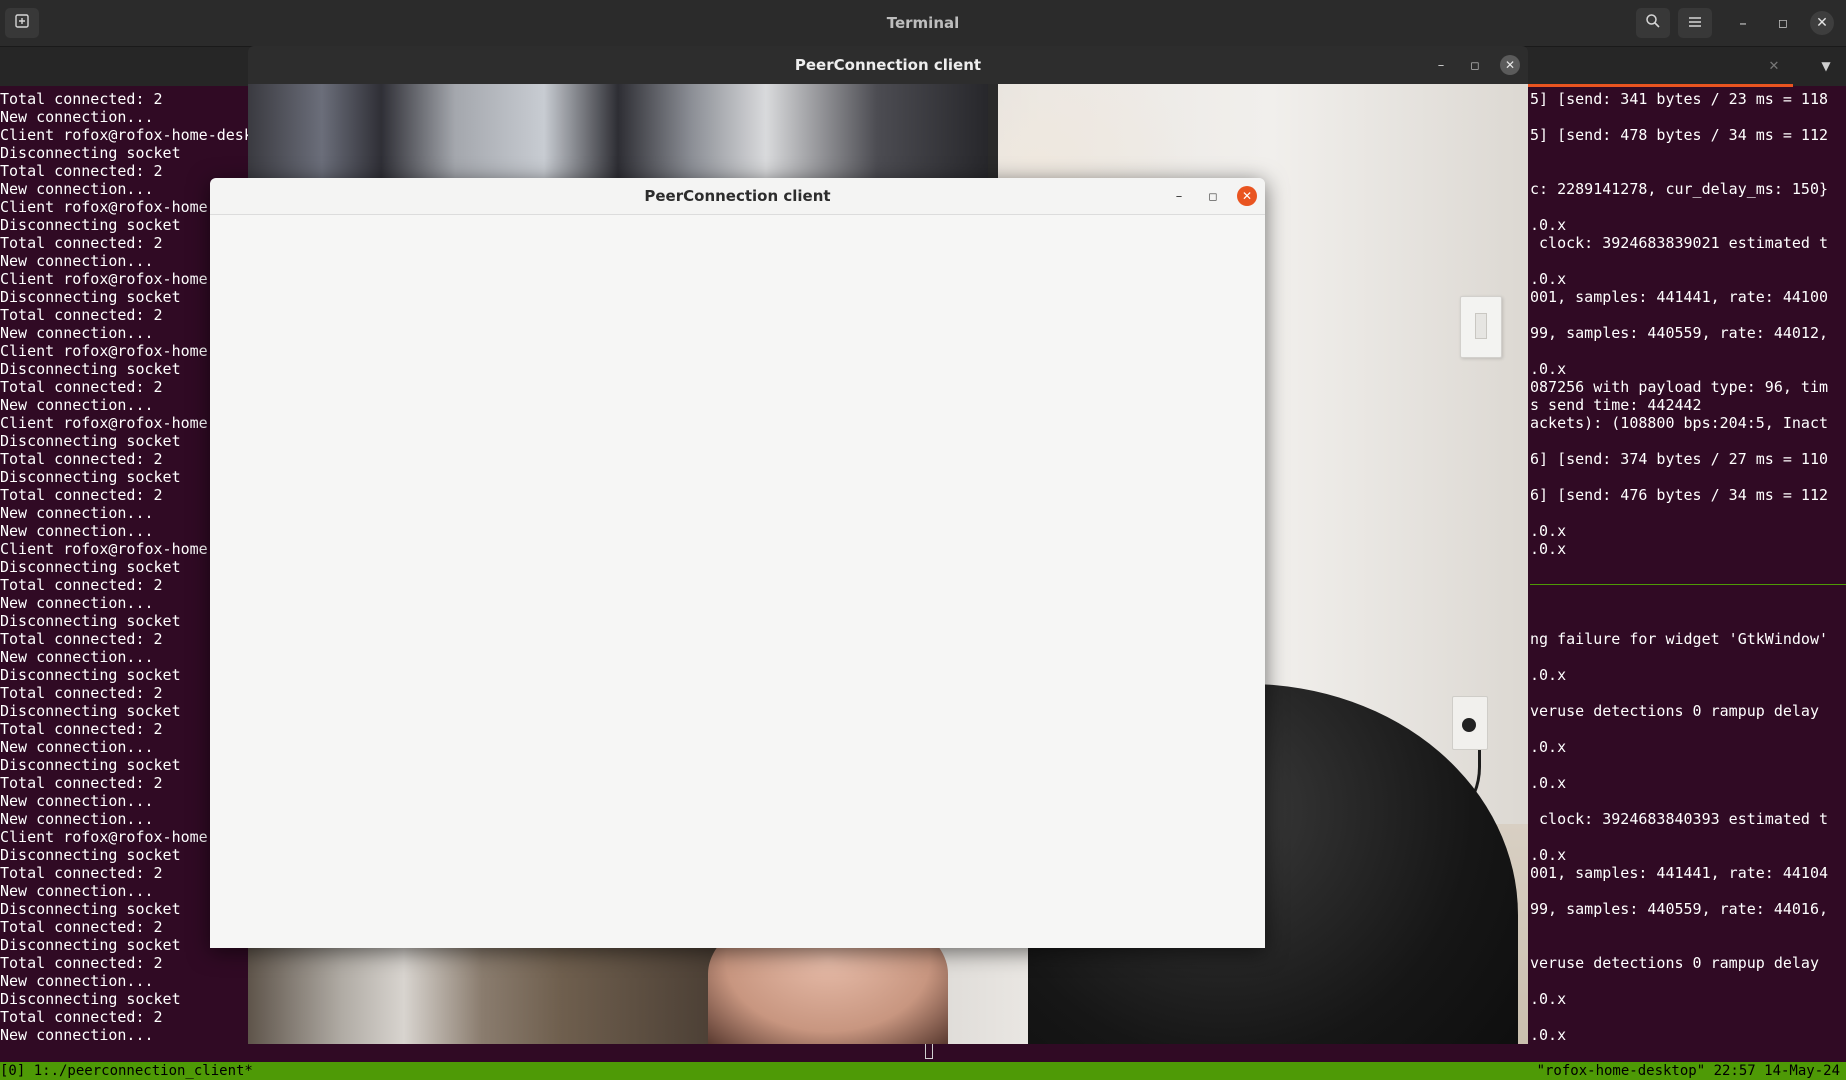 The height and width of the screenshot is (1080, 1846). Describe the element at coordinates (1679, 873) in the screenshot. I see `terminal-line: 001, samples: 441441, rate: 44104` at that location.